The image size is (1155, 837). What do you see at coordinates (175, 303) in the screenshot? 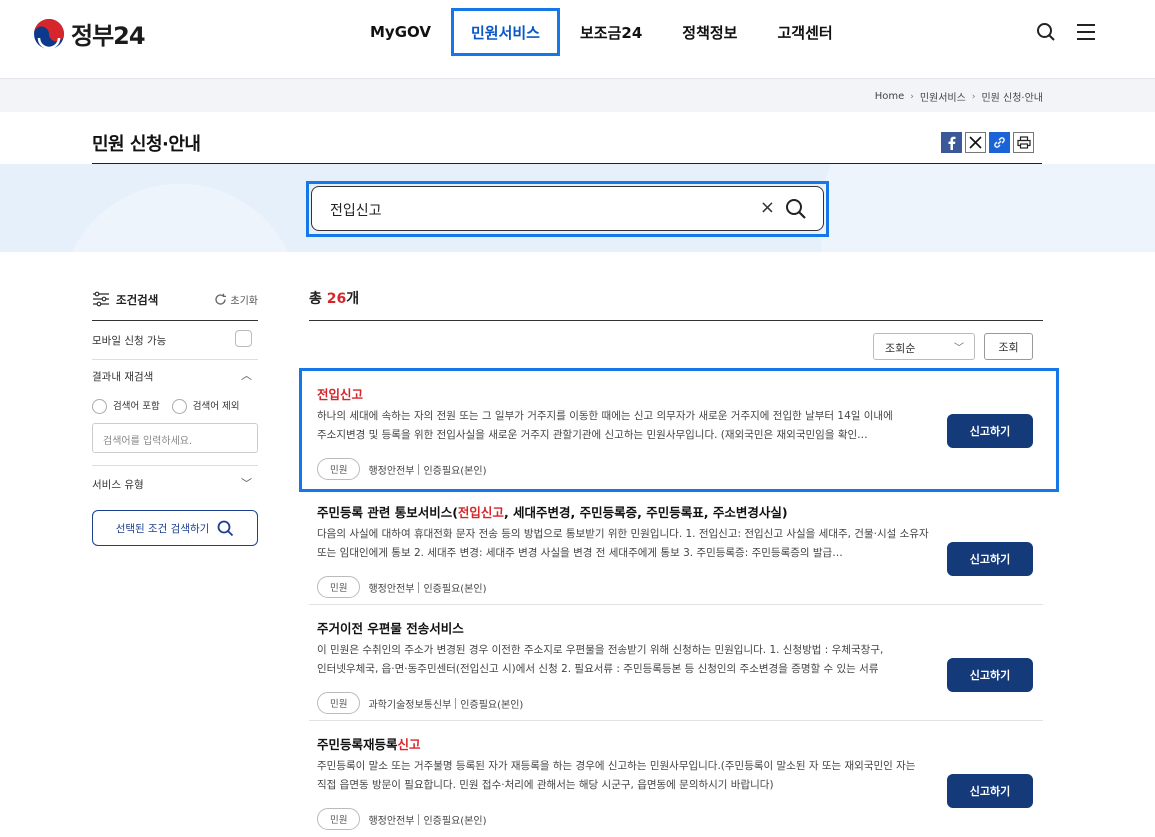
I see `filter-header: 조건검색 초기화` at bounding box center [175, 303].